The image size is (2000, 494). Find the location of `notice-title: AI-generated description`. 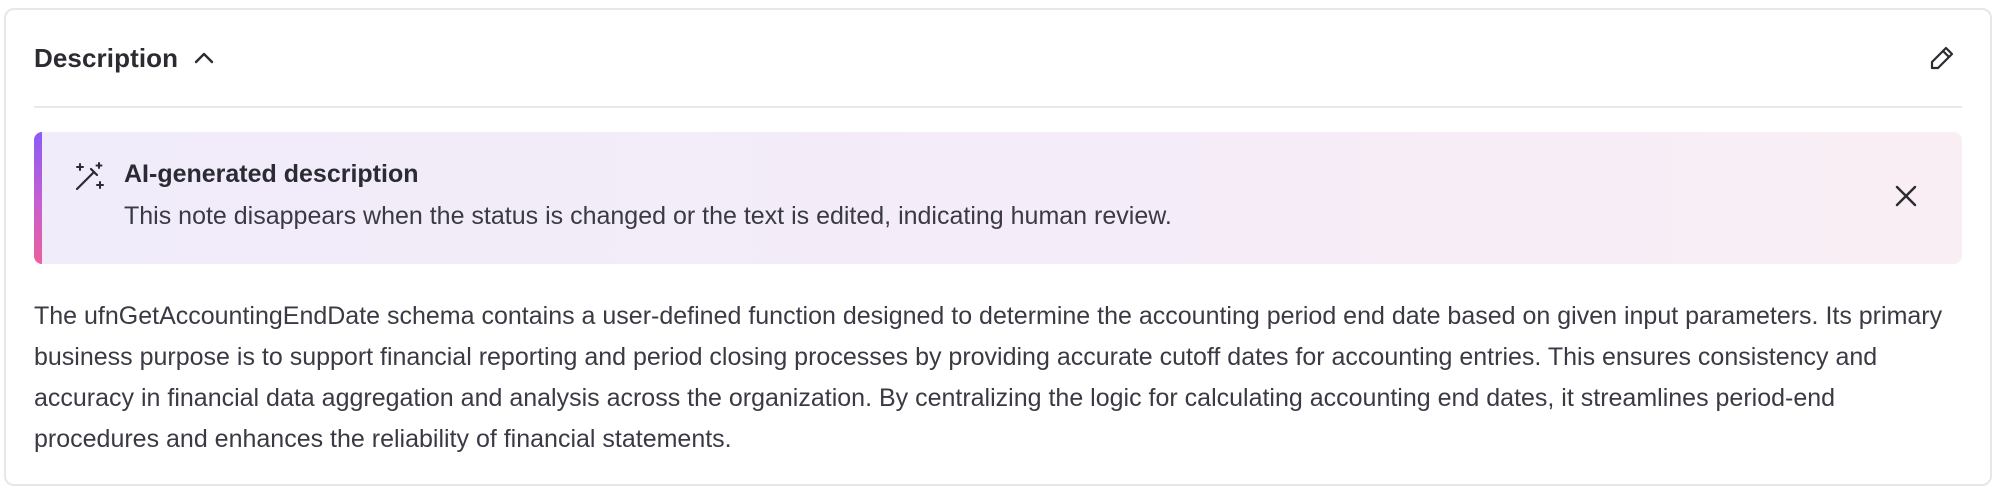

notice-title: AI-generated description is located at coordinates (271, 174).